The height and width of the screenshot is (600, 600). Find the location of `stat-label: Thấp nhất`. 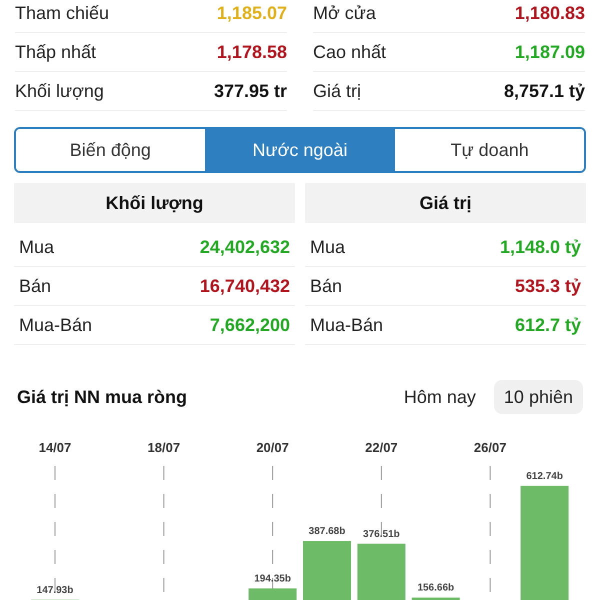

stat-label: Thấp nhất is located at coordinates (55, 52).